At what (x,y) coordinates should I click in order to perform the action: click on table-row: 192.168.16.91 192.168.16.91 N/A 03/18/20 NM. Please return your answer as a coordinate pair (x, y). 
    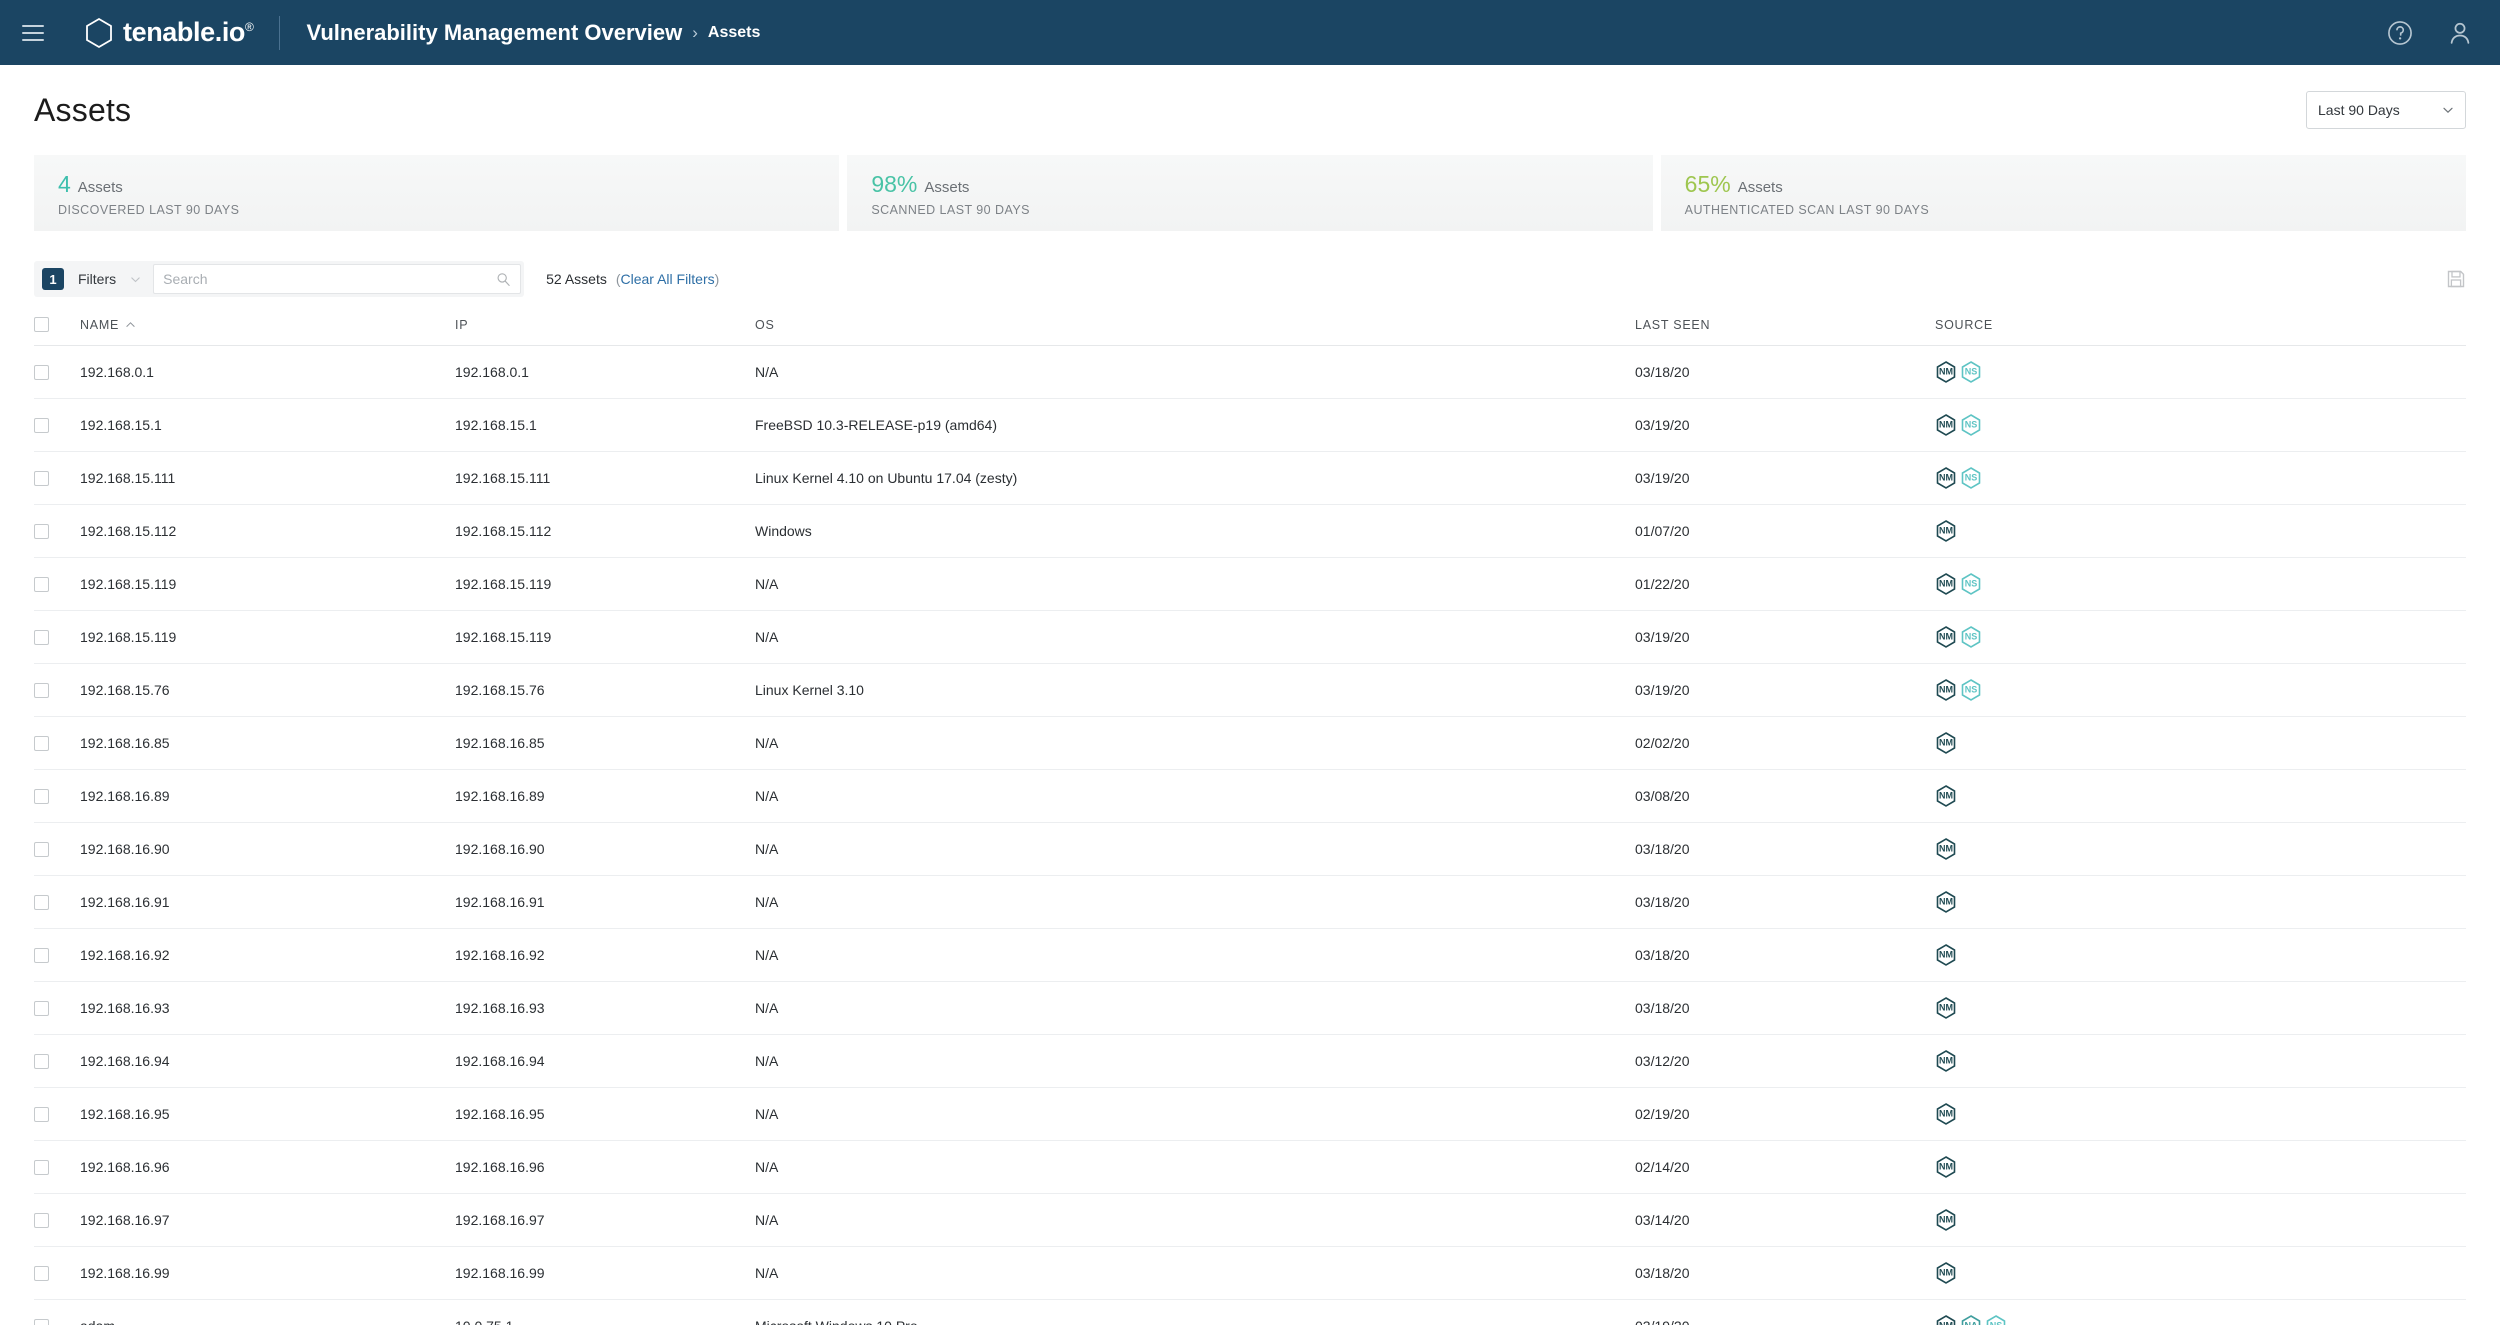
    Looking at the image, I should click on (1250, 902).